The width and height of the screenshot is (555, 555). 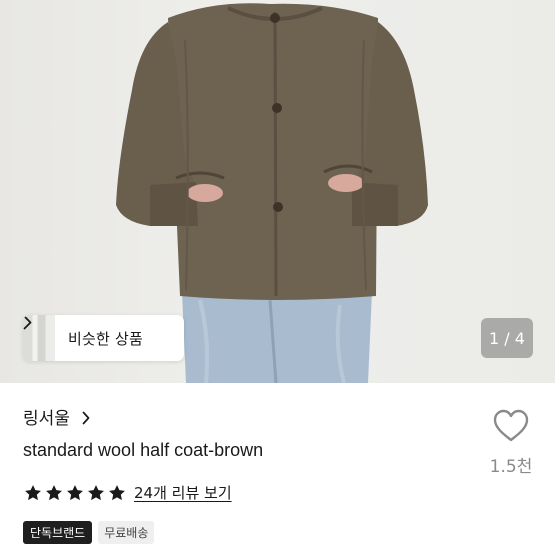 I want to click on rating-row: 24개 리뷰 보기, so click(x=127, y=492).